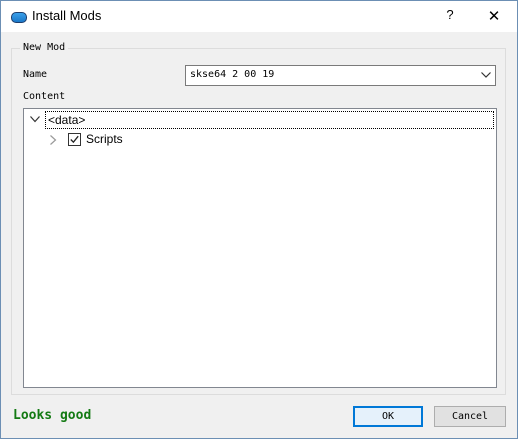 The image size is (518, 439). I want to click on expand-down-icon, so click(35, 119).